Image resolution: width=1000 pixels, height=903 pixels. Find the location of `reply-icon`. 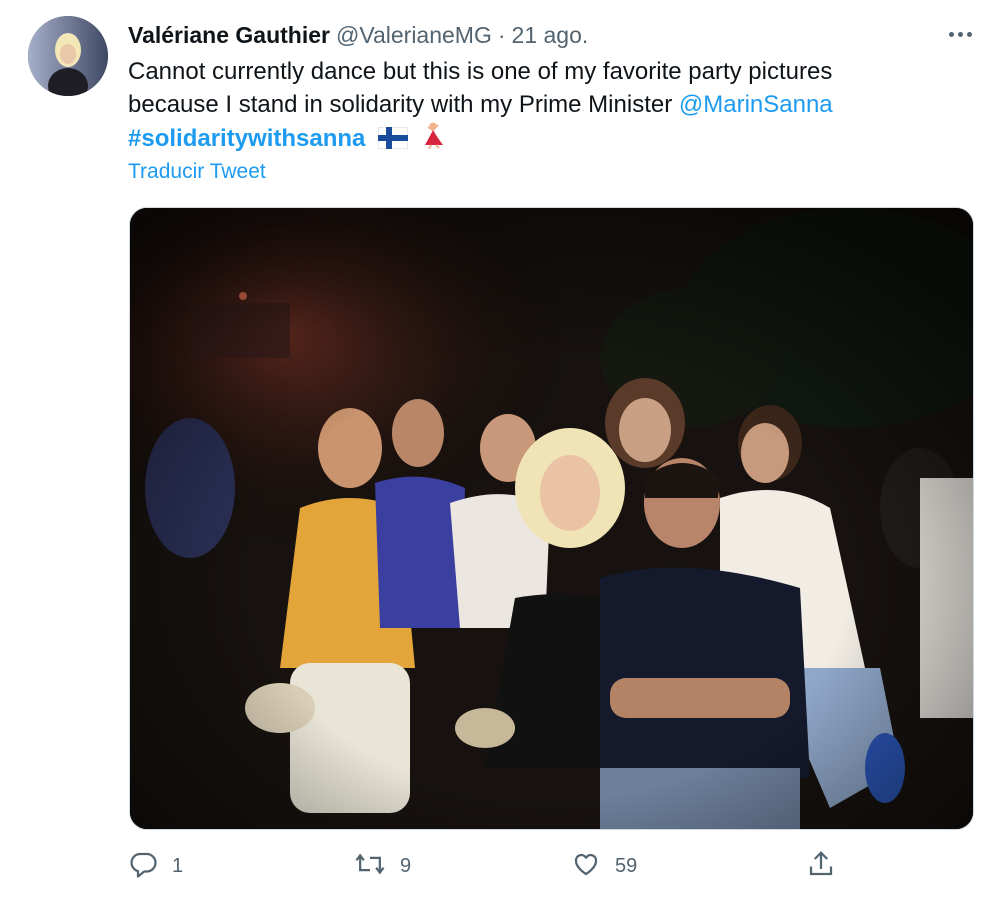

reply-icon is located at coordinates (143, 866).